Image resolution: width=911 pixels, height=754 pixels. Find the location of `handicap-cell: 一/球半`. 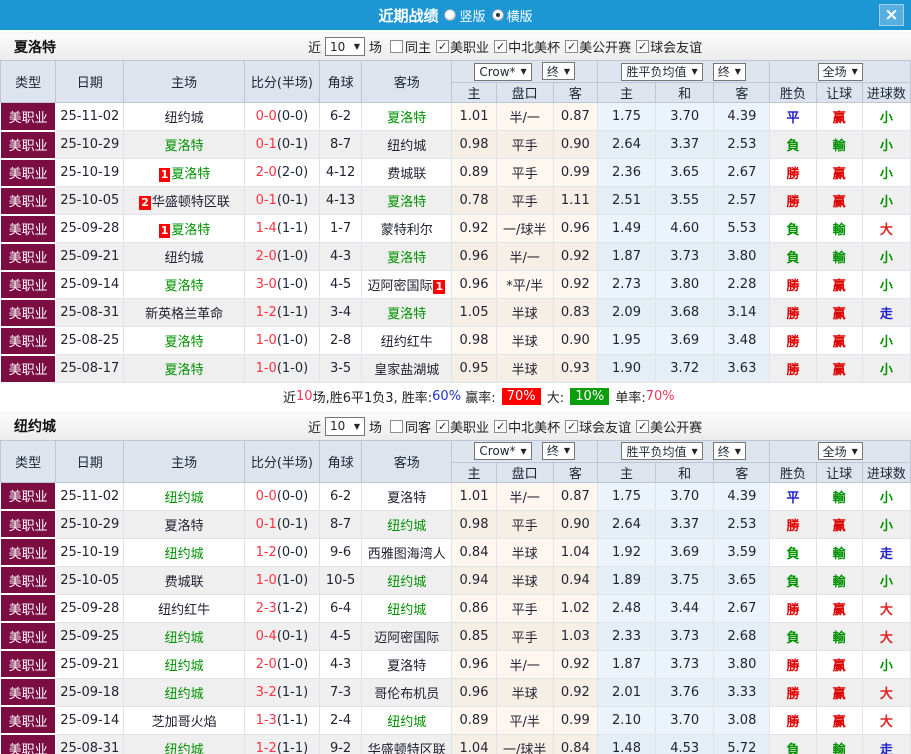

handicap-cell: 一/球半 is located at coordinates (524, 743).